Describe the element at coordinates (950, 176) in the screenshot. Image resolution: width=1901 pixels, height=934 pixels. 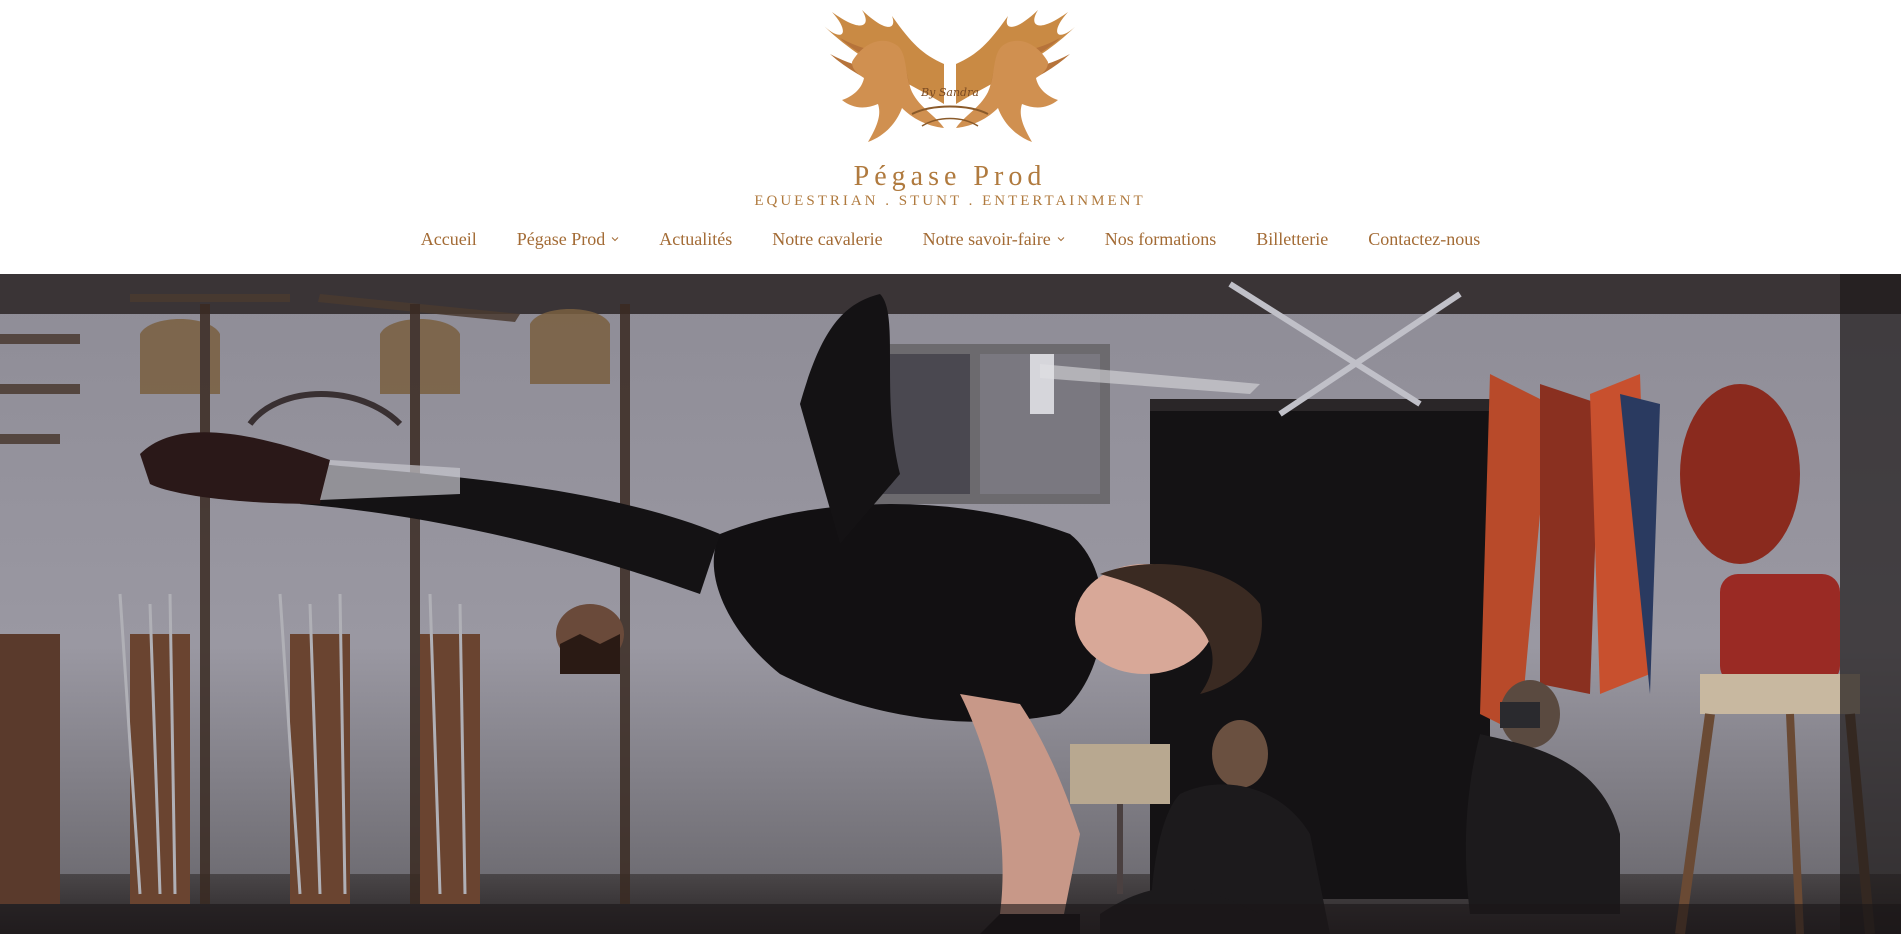
I see `site-title: Pégase Prod` at that location.